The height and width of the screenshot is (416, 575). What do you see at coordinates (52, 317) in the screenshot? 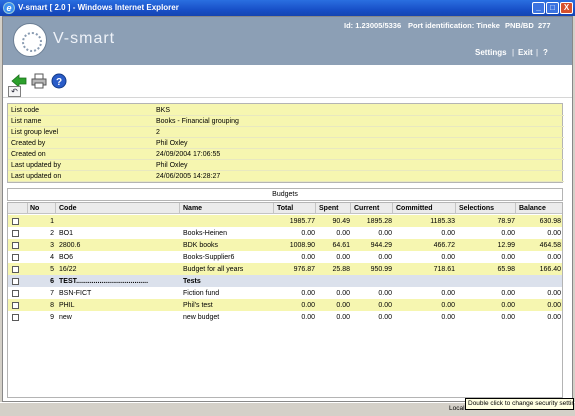
I see `cell-no: 9` at bounding box center [52, 317].